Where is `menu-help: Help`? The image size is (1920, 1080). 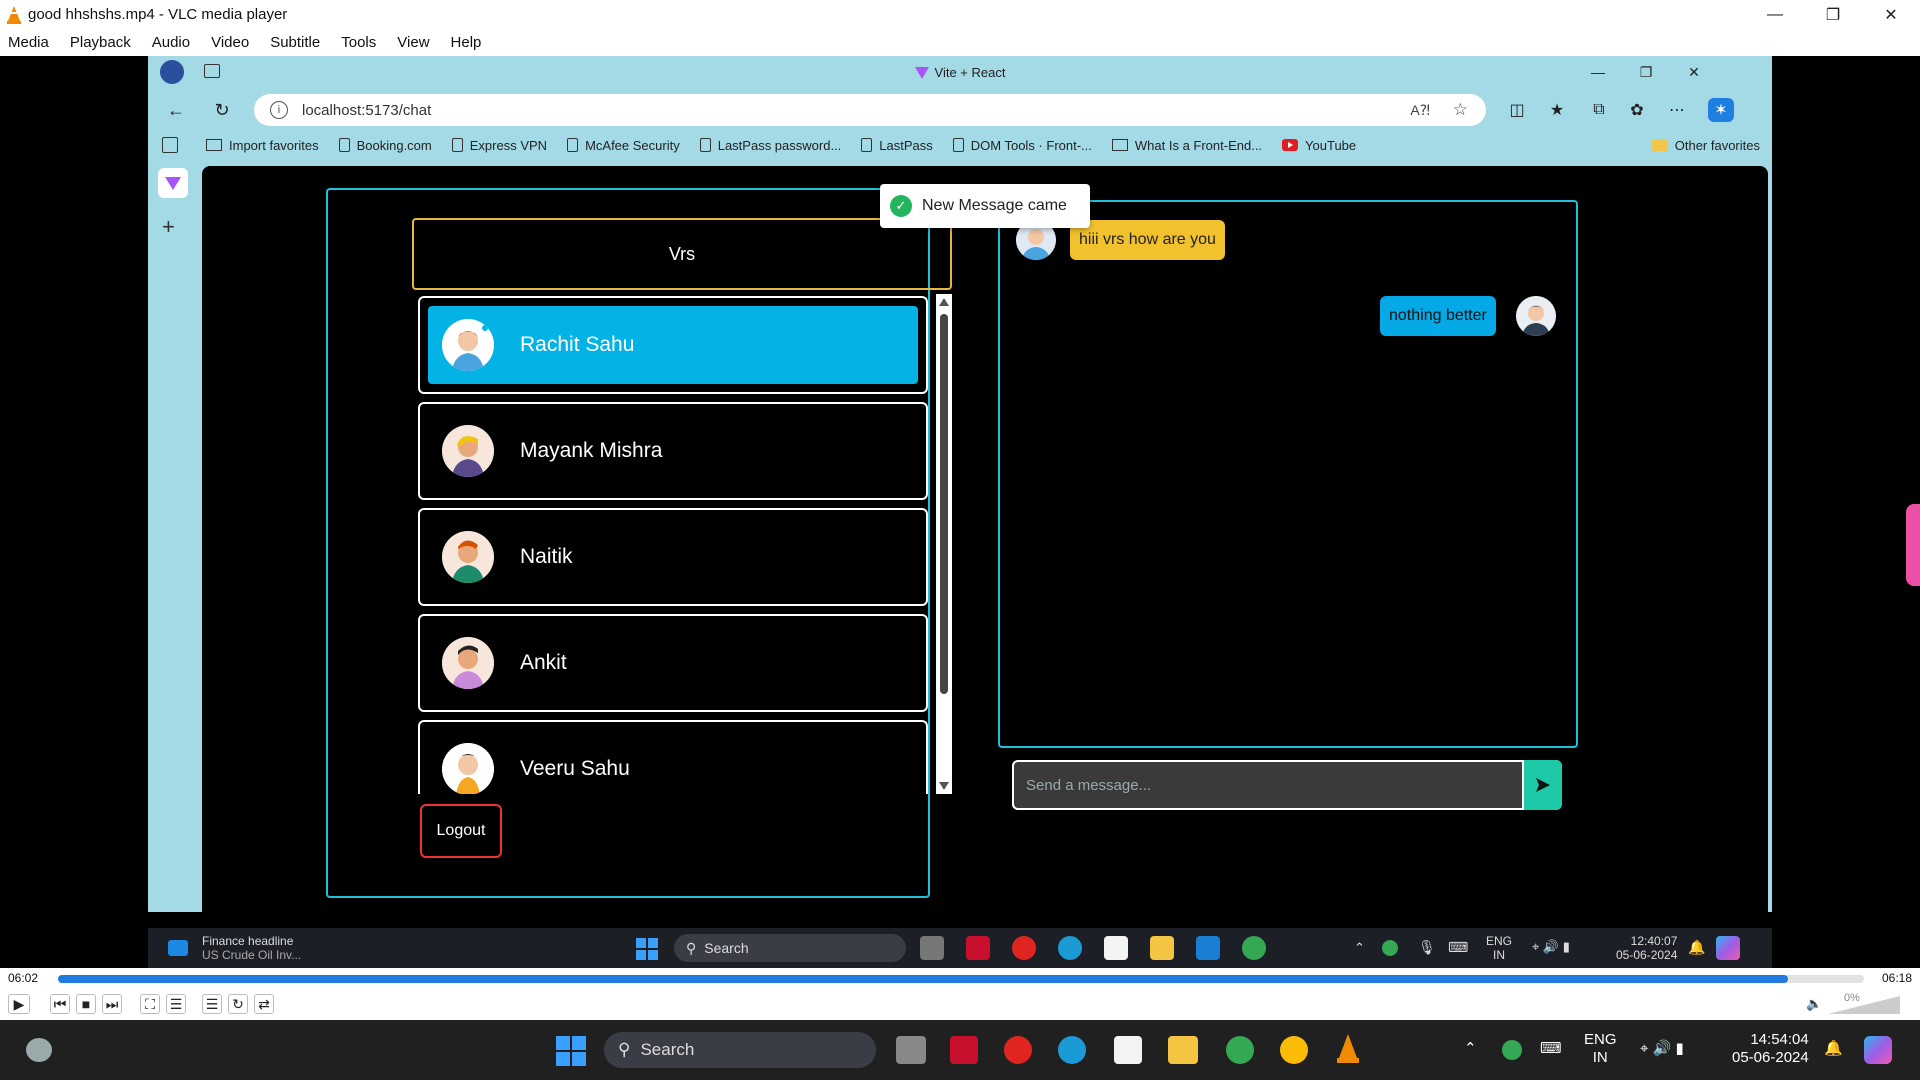 menu-help: Help is located at coordinates (466, 42).